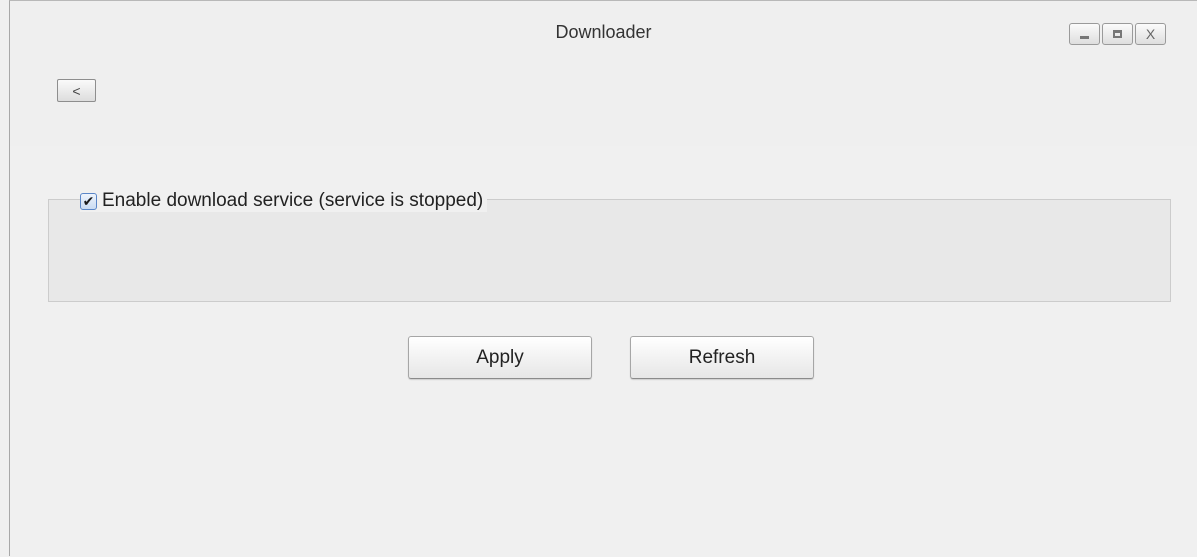 Image resolution: width=1197 pixels, height=557 pixels. I want to click on checkmark-icon: ✔, so click(88, 201).